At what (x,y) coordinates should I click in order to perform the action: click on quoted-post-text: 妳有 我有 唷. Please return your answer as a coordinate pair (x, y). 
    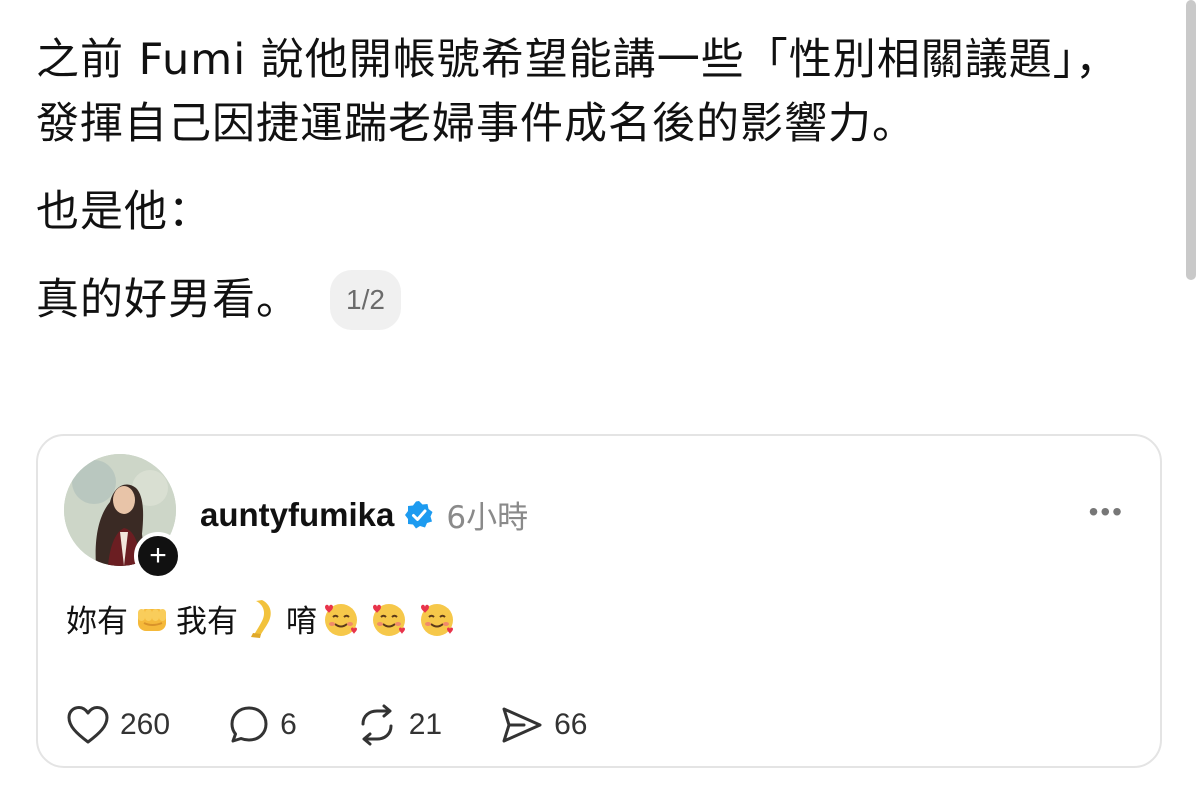
    Looking at the image, I should click on (263, 618).